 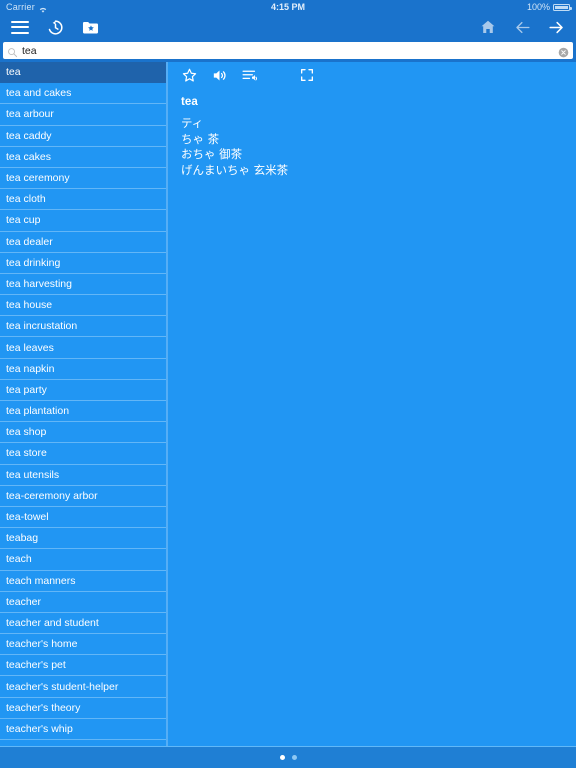 I want to click on entry-headword: tea, so click(x=189, y=102).